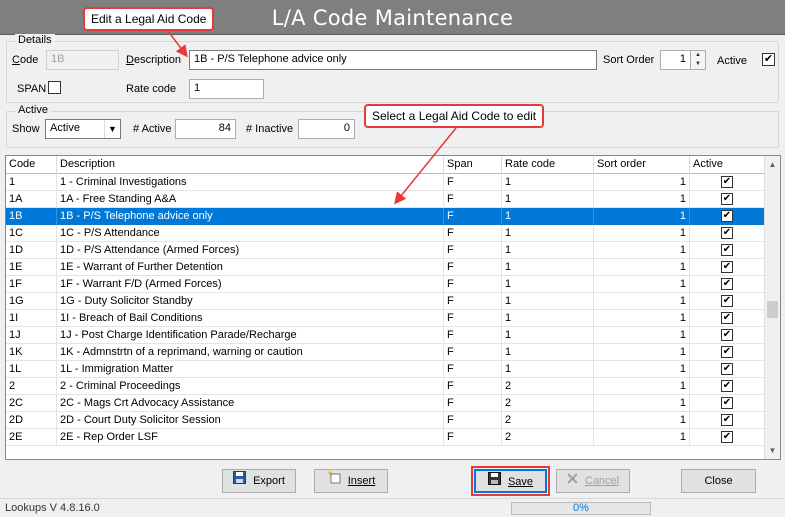 This screenshot has height=517, width=785. Describe the element at coordinates (772, 164) in the screenshot. I see `scroll-up-icon: ▲` at that location.